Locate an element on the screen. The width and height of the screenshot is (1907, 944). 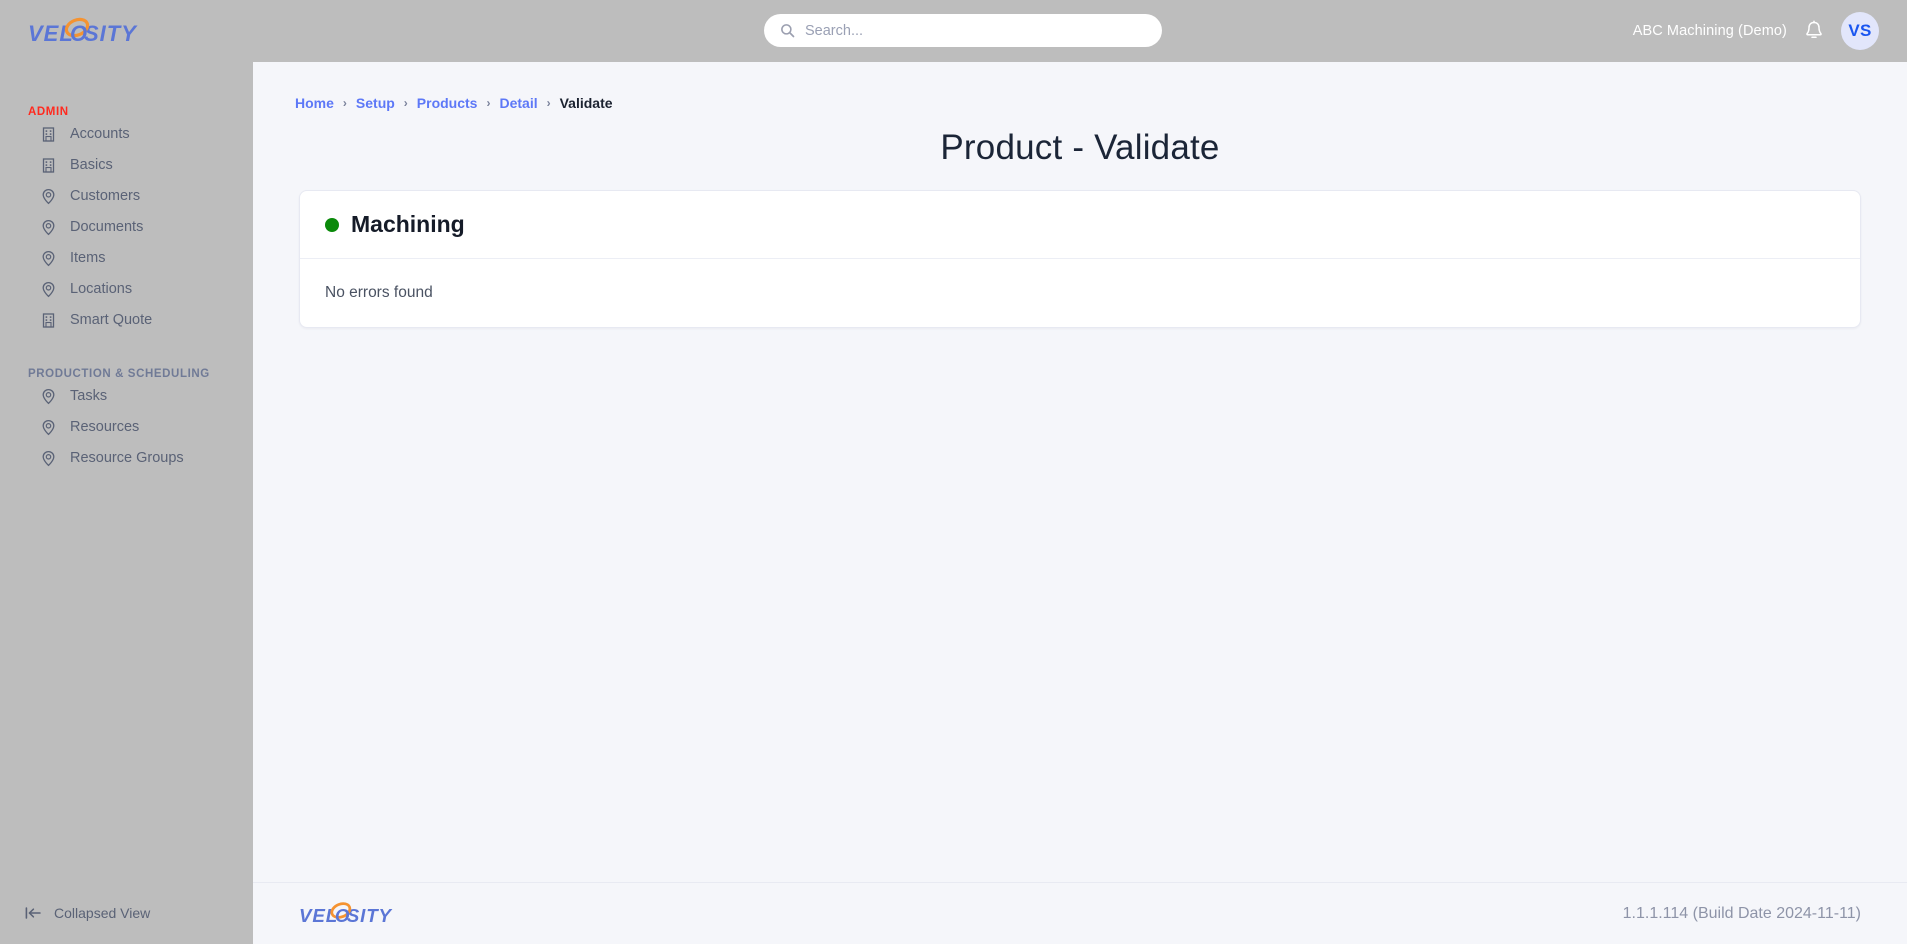
app-logo: VEL SITY O is located at coordinates (126, 31).